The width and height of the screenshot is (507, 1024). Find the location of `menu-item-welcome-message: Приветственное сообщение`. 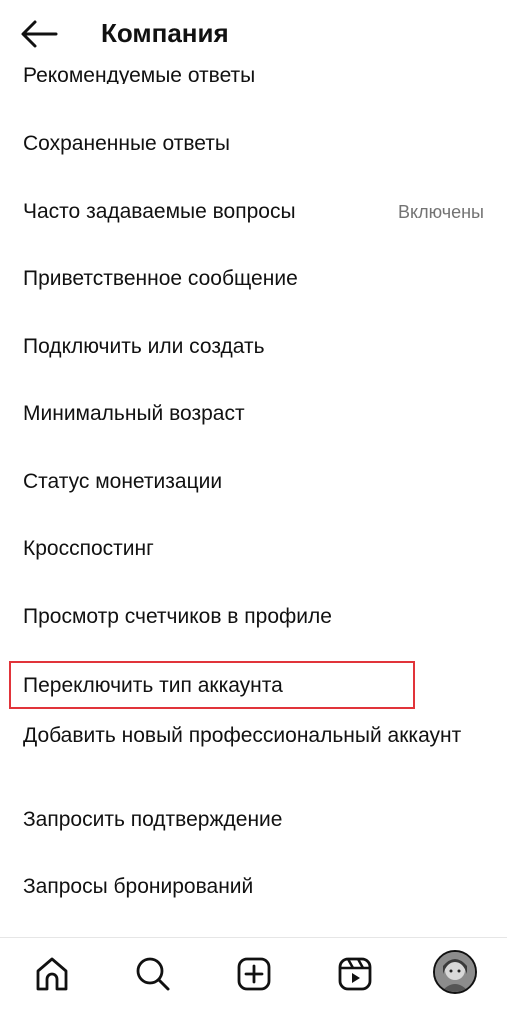

menu-item-welcome-message: Приветственное сообщение is located at coordinates (160, 279).